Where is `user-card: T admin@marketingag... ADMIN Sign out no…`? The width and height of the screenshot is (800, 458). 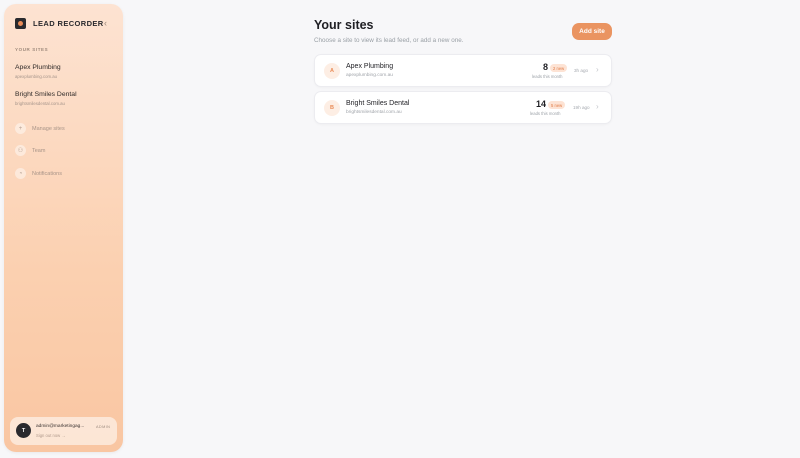
user-card: T admin@marketingag... ADMIN Sign out no… is located at coordinates (63, 431).